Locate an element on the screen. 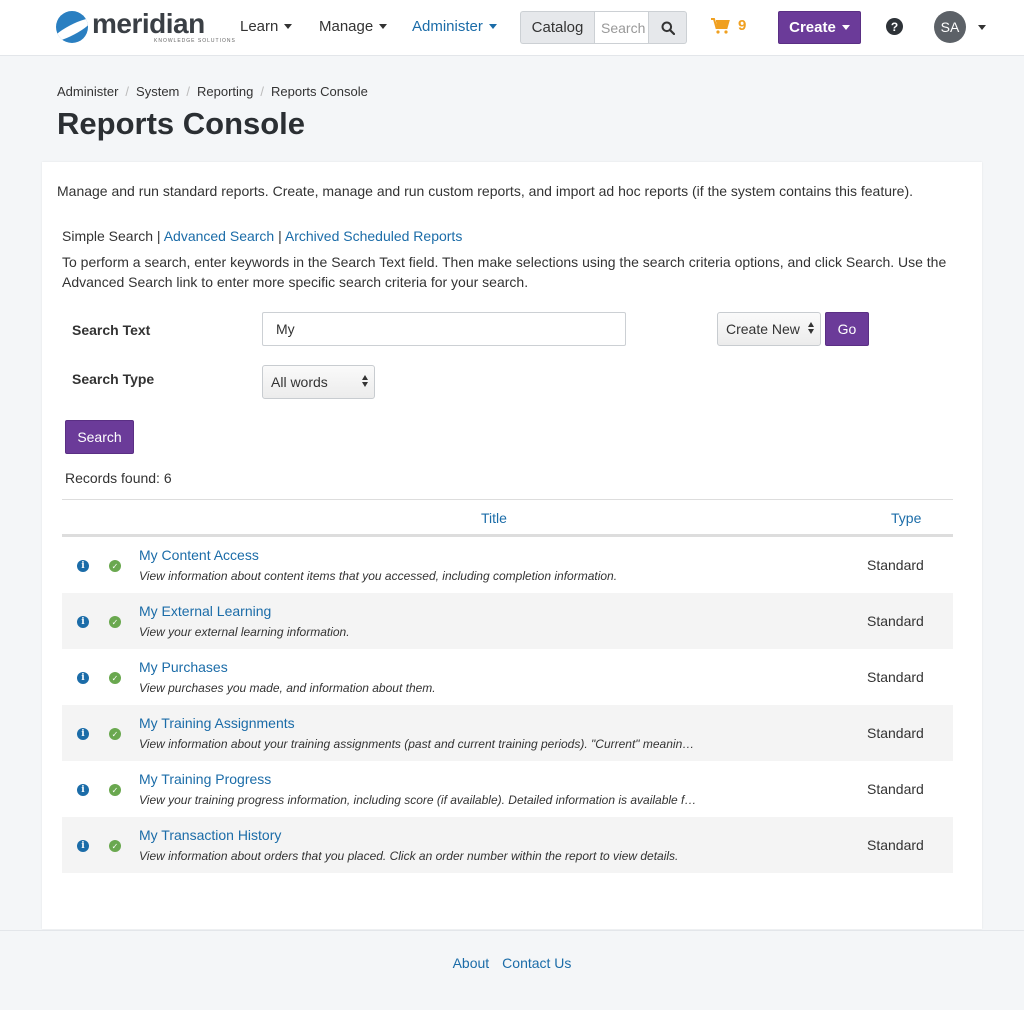 This screenshot has width=1024, height=1010. search-button: Search is located at coordinates (99, 437).